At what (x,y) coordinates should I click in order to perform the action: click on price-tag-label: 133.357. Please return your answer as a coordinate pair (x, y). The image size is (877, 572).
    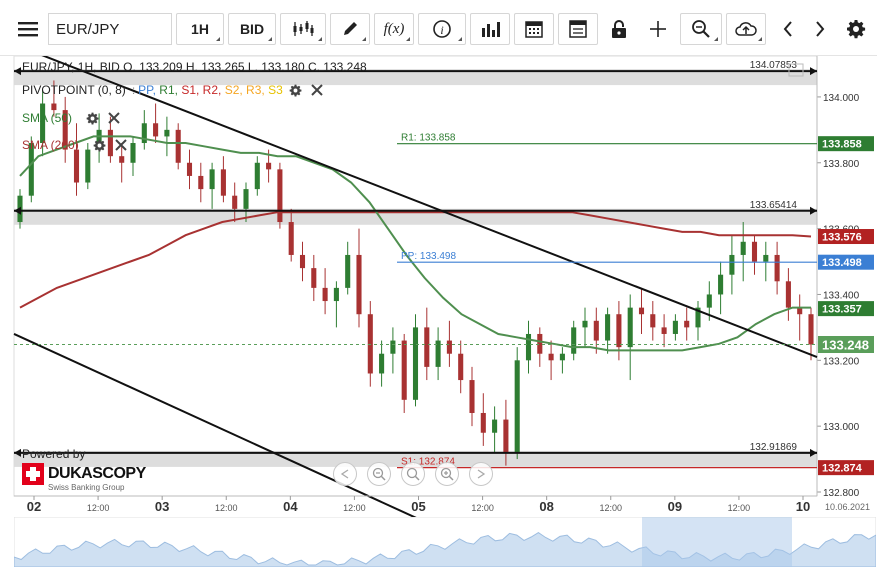
    Looking at the image, I should click on (842, 310).